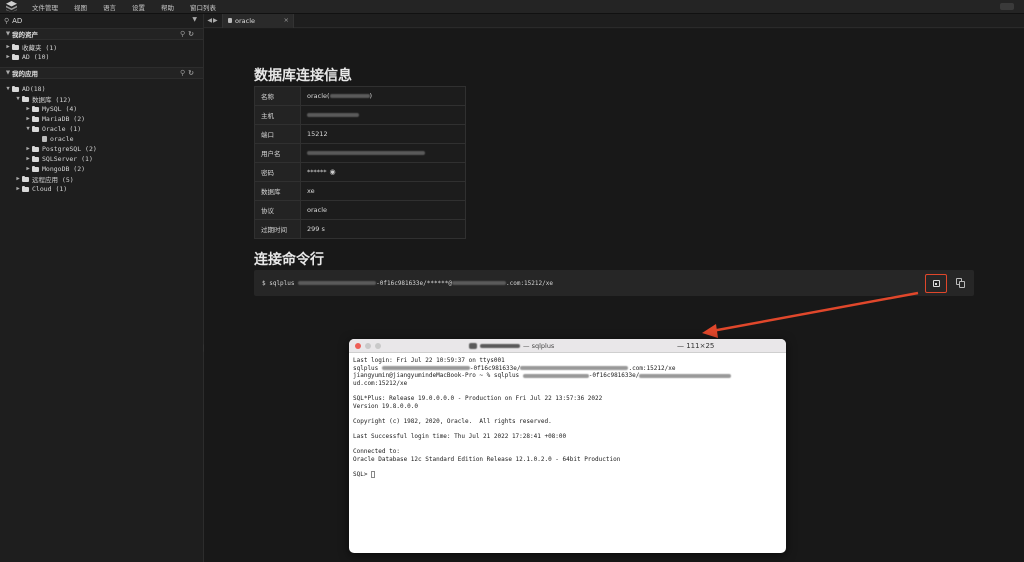 The image size is (1024, 562). I want to click on tree-item-favorites: ▶ 收藏夹 (1), so click(101, 47).